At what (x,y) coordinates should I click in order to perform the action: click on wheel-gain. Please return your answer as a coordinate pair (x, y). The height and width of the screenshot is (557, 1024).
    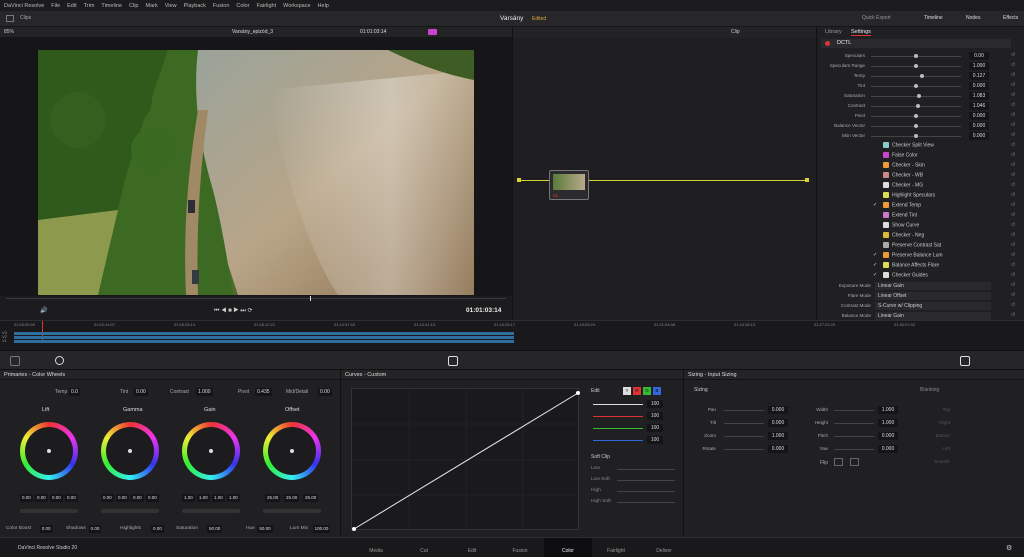
    Looking at the image, I should click on (211, 451).